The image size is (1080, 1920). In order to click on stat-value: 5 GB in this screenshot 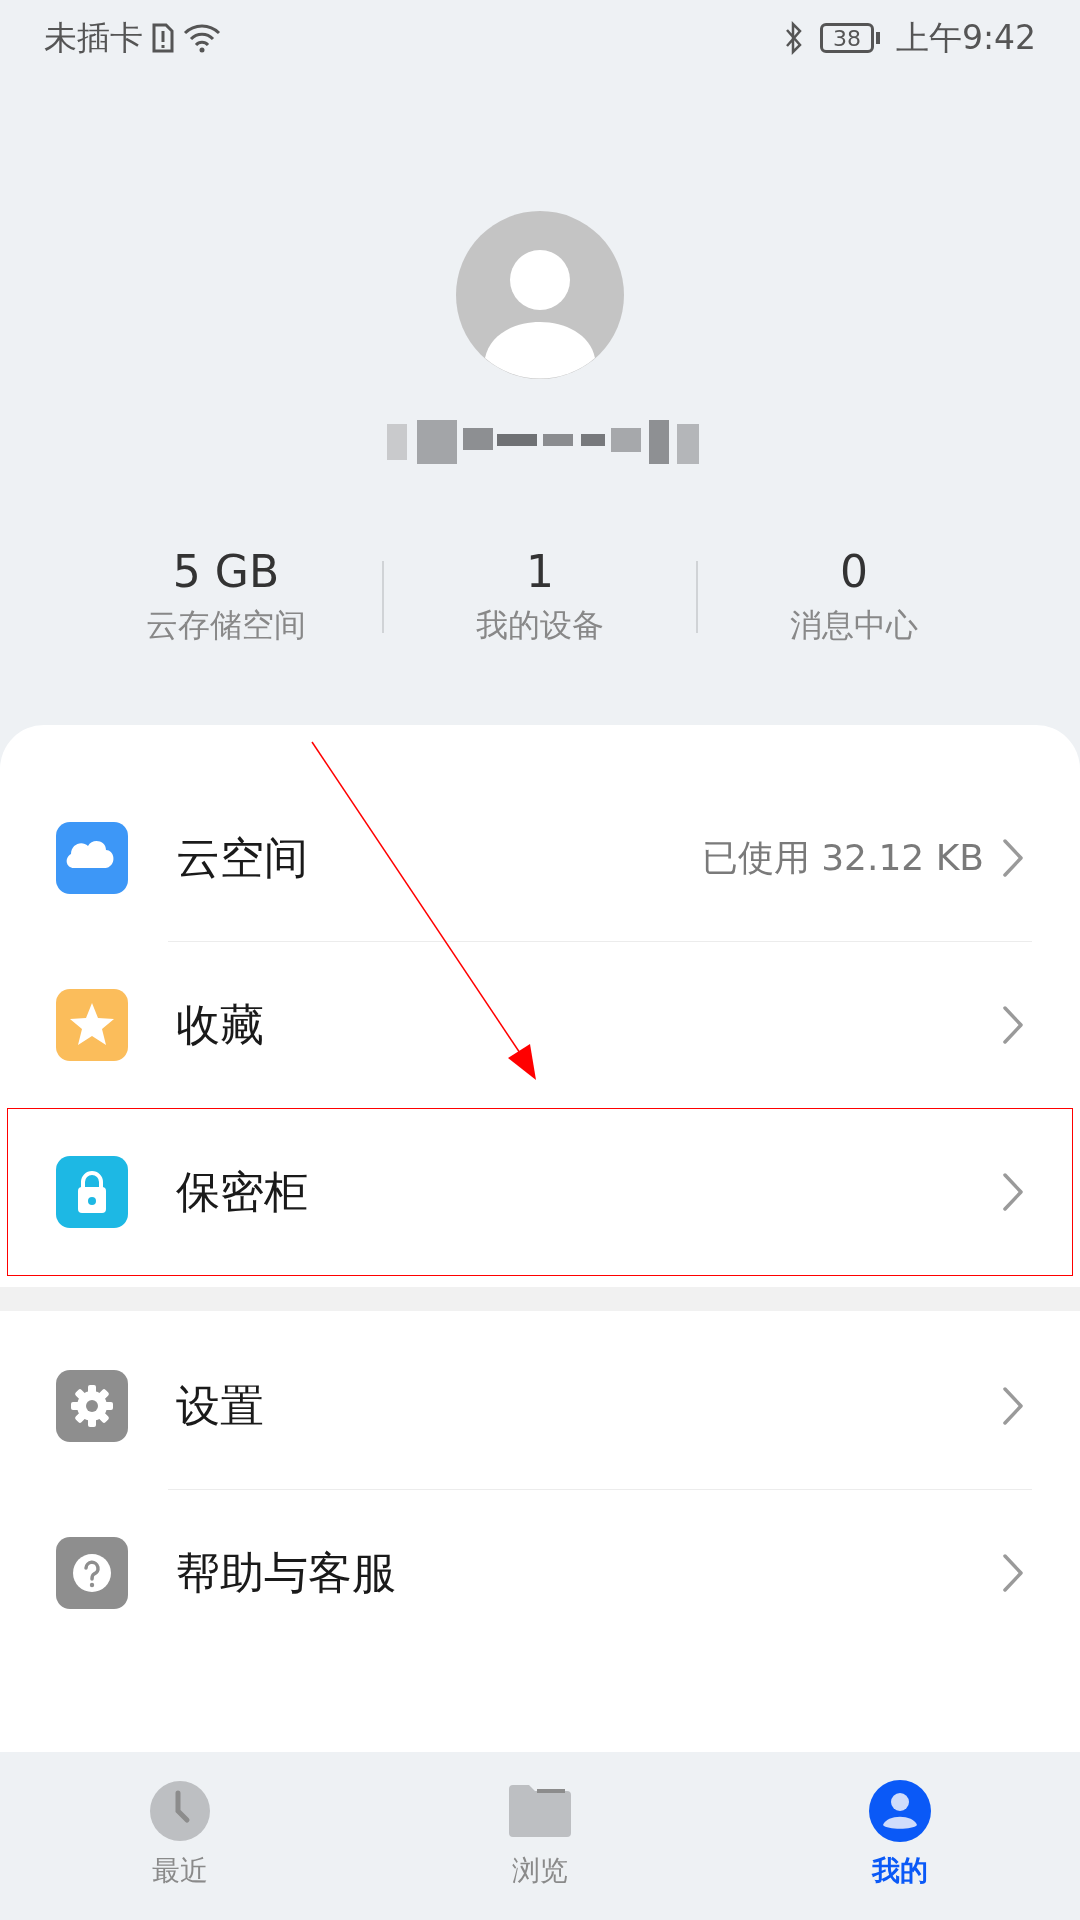, I will do `click(226, 572)`.